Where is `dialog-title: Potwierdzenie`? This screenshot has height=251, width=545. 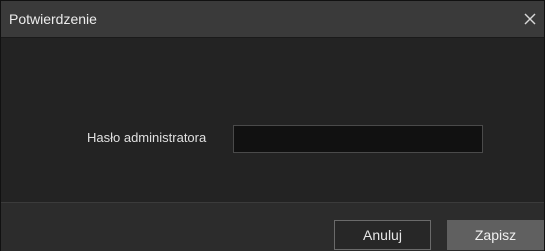 dialog-title: Potwierdzenie is located at coordinates (53, 19).